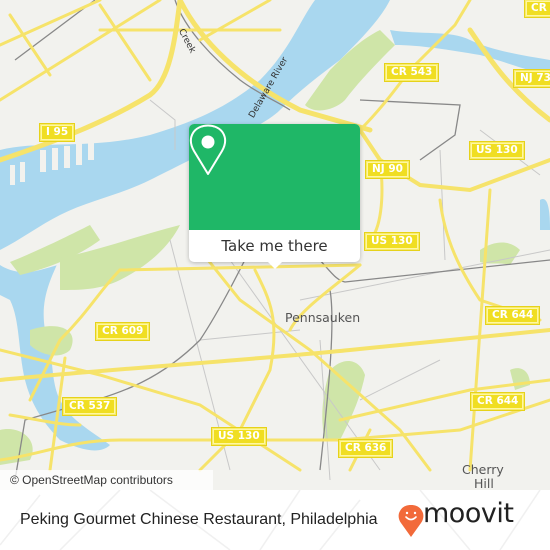 The width and height of the screenshot is (550, 550). I want to click on route-shield-cr-edge: CR 5, so click(537, 9).